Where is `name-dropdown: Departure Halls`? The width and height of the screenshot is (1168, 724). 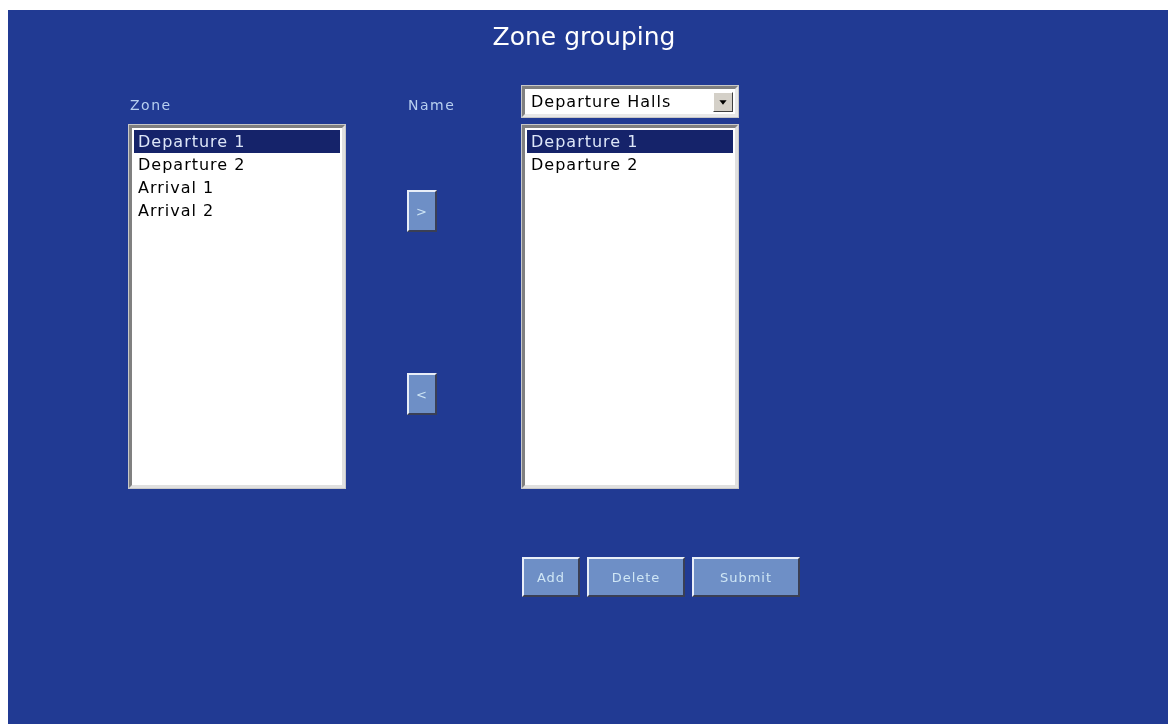
name-dropdown: Departure Halls is located at coordinates (630, 101).